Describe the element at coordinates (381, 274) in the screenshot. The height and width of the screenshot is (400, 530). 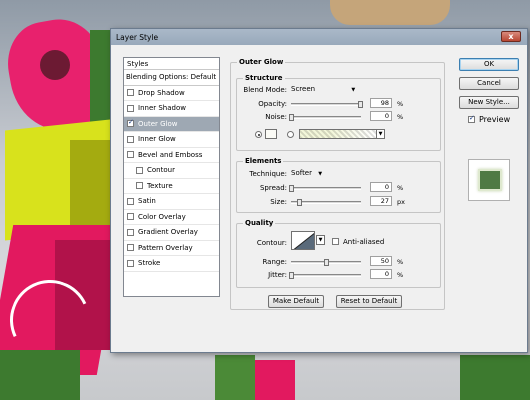
I see `jitter-input: 0` at that location.